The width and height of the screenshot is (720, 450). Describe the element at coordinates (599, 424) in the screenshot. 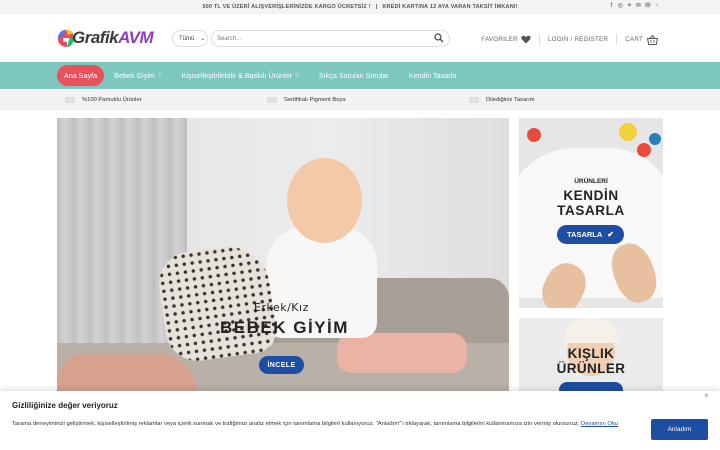

I see `read-more-link: Devamını Oku` at that location.